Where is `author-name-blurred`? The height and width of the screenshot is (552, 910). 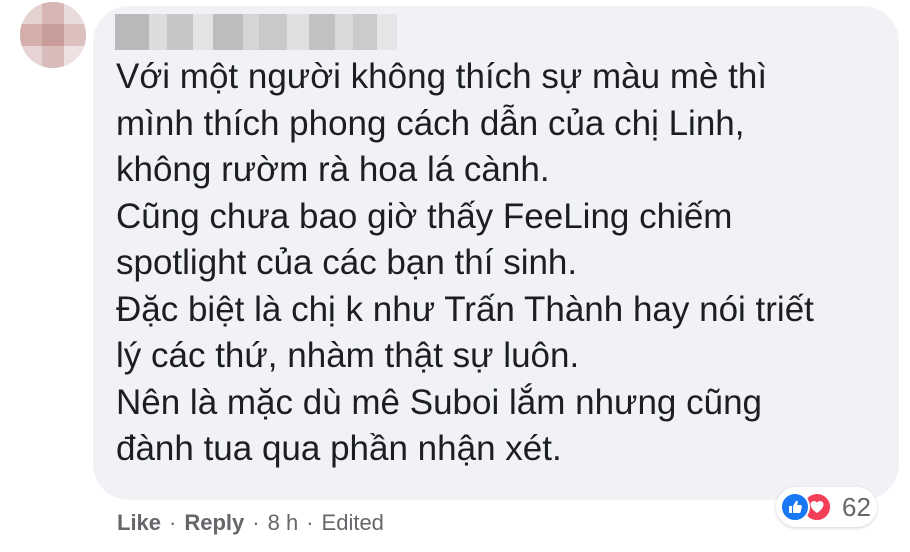 author-name-blurred is located at coordinates (256, 32).